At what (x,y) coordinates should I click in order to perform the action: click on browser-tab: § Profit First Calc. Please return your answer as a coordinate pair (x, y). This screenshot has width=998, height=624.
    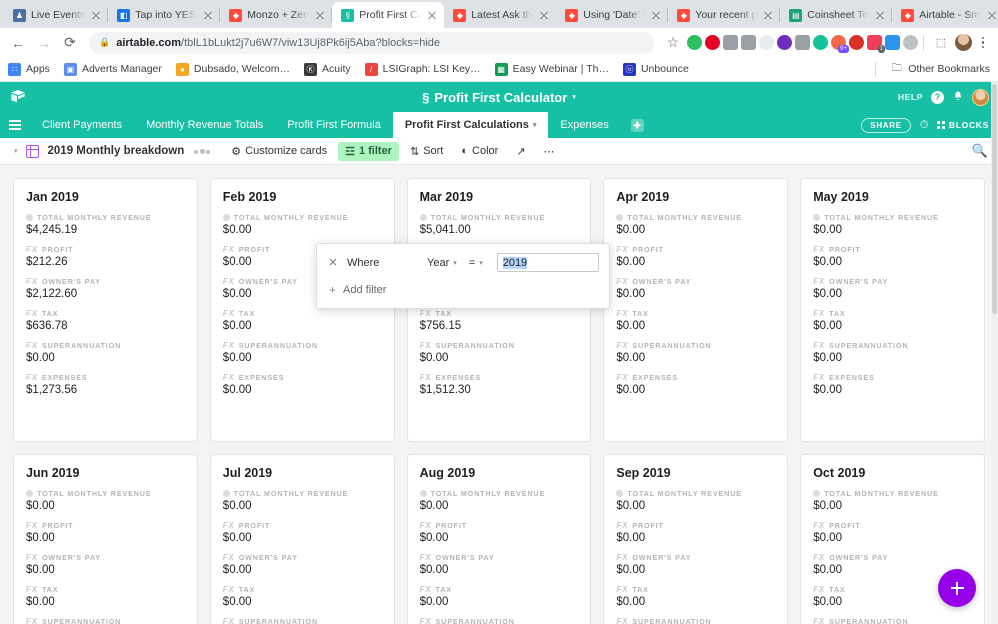
    Looking at the image, I should click on (388, 15).